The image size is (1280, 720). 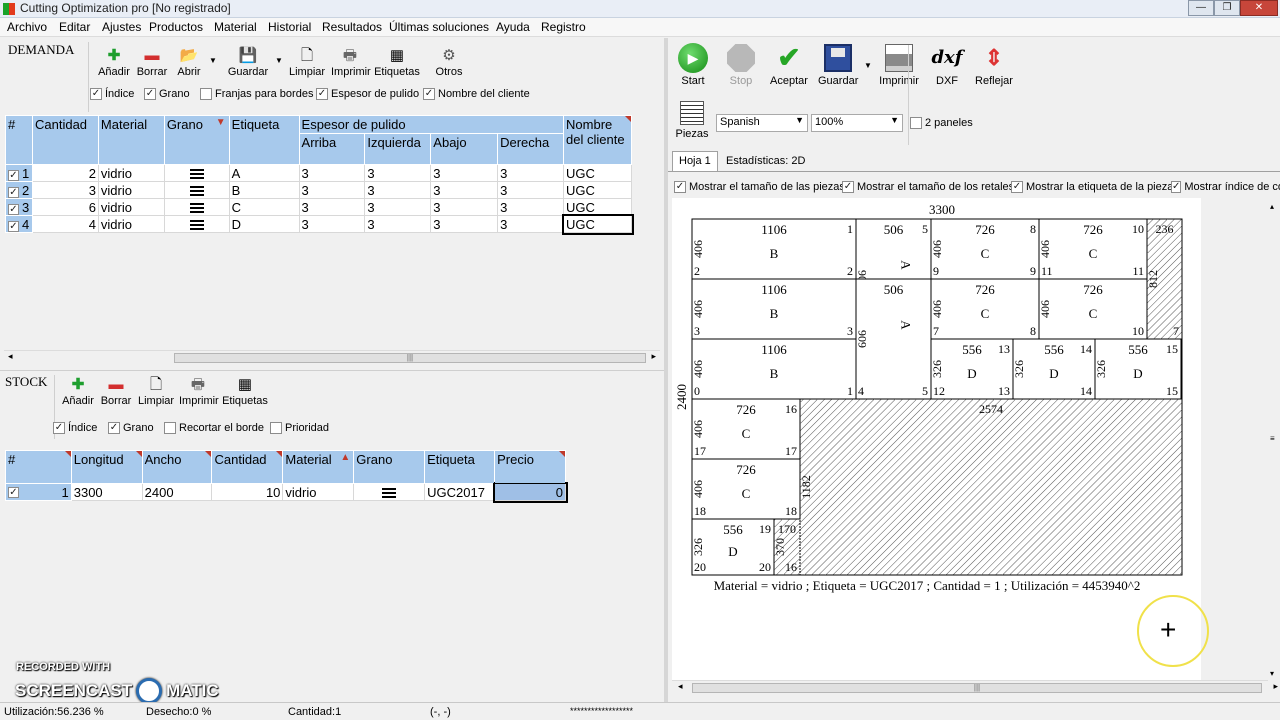 What do you see at coordinates (397, 63) in the screenshot?
I see `demanda-labels-button: ▦ Etiquetas` at bounding box center [397, 63].